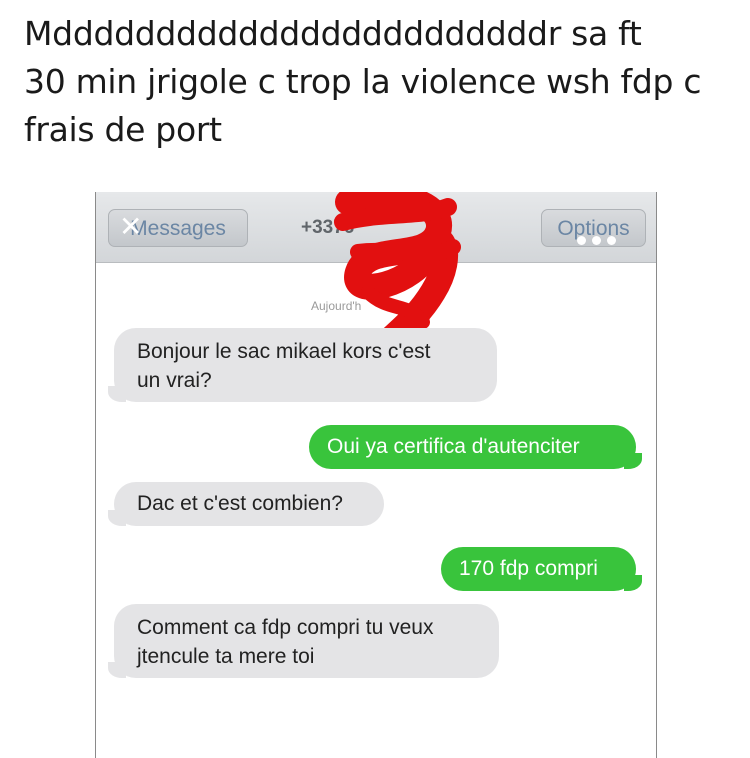  I want to click on close-icon: ✕, so click(131, 226).